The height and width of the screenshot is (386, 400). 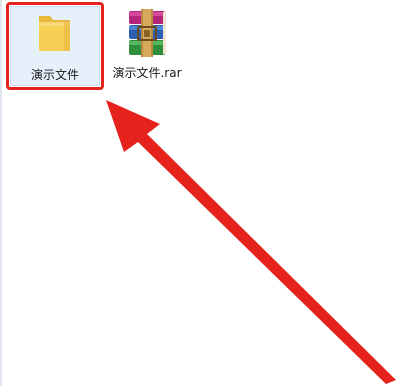 I want to click on window-edge, so click(x=1, y=193).